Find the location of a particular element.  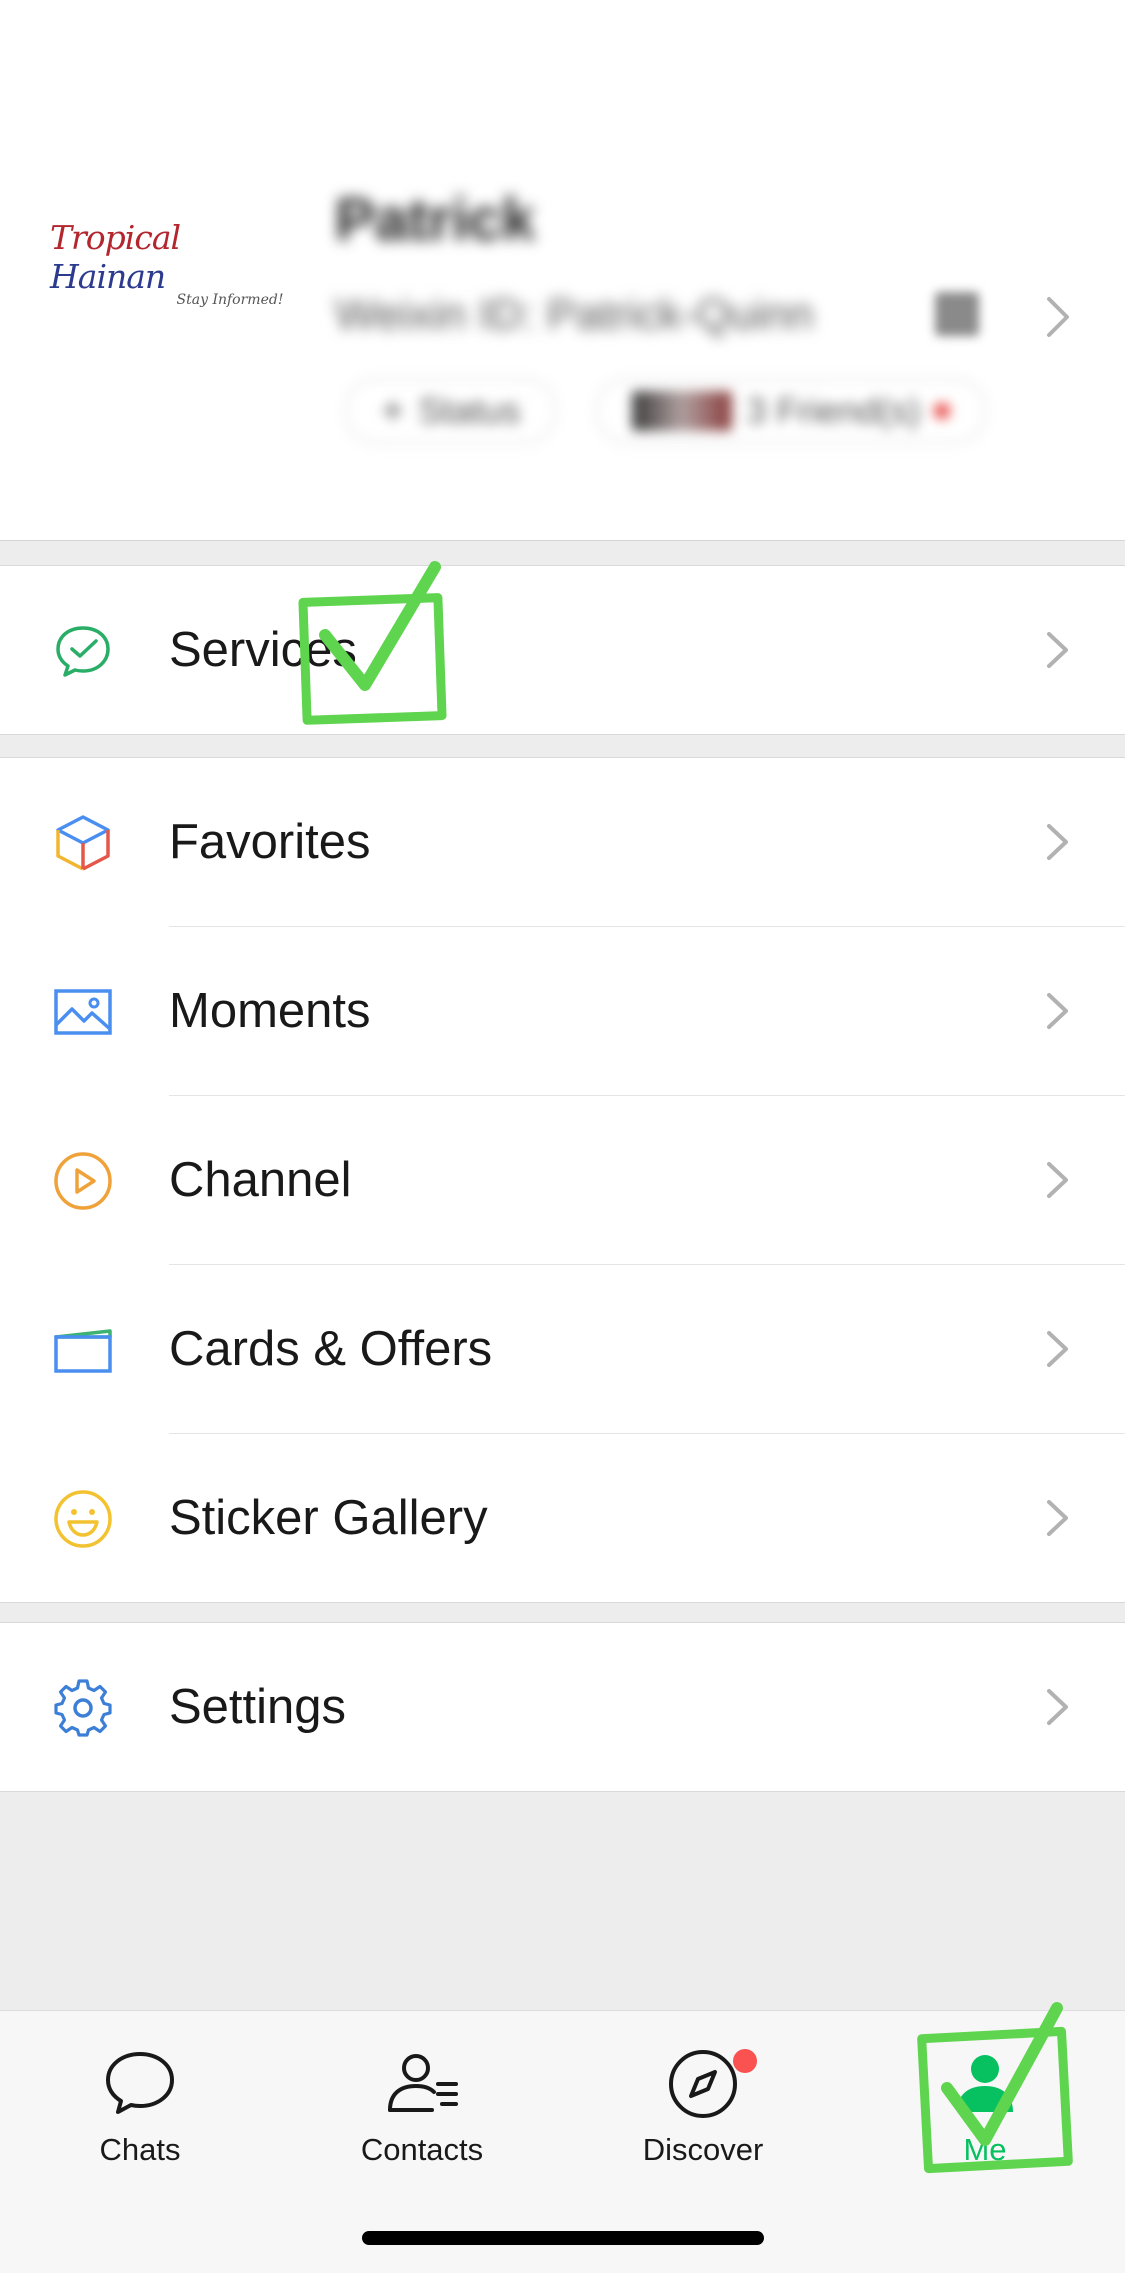

friends-chip: 3 Friend(s) is located at coordinates (791, 411).